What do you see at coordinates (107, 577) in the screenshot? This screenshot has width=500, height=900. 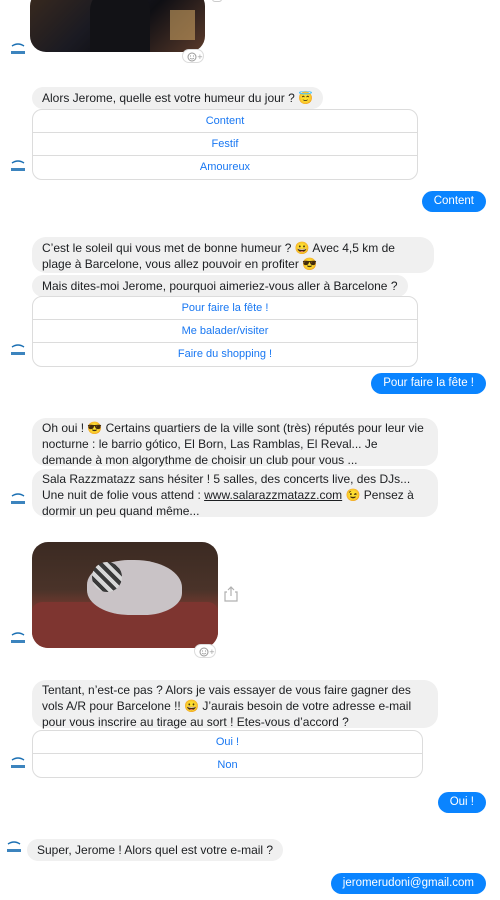 I see `gif-stripes` at bounding box center [107, 577].